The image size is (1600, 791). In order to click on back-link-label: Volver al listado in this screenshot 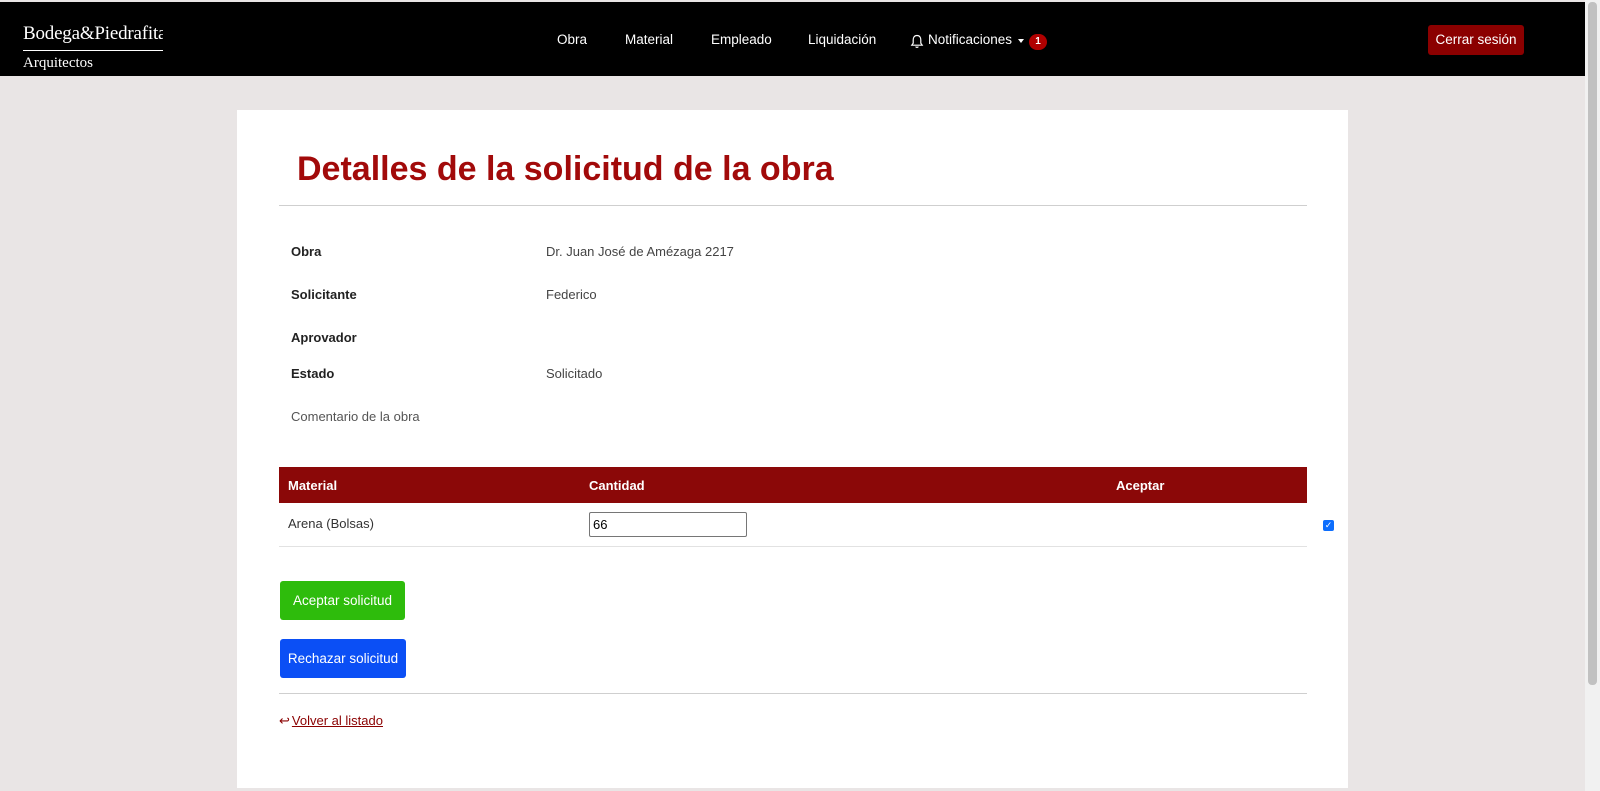, I will do `click(337, 720)`.